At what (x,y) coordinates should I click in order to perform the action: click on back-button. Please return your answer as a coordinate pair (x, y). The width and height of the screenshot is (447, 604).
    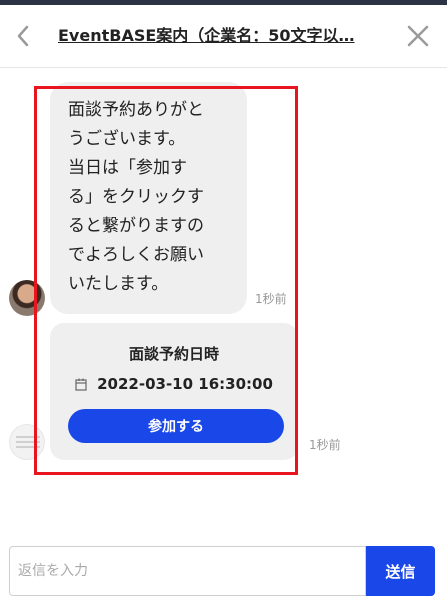
    Looking at the image, I should click on (23, 36).